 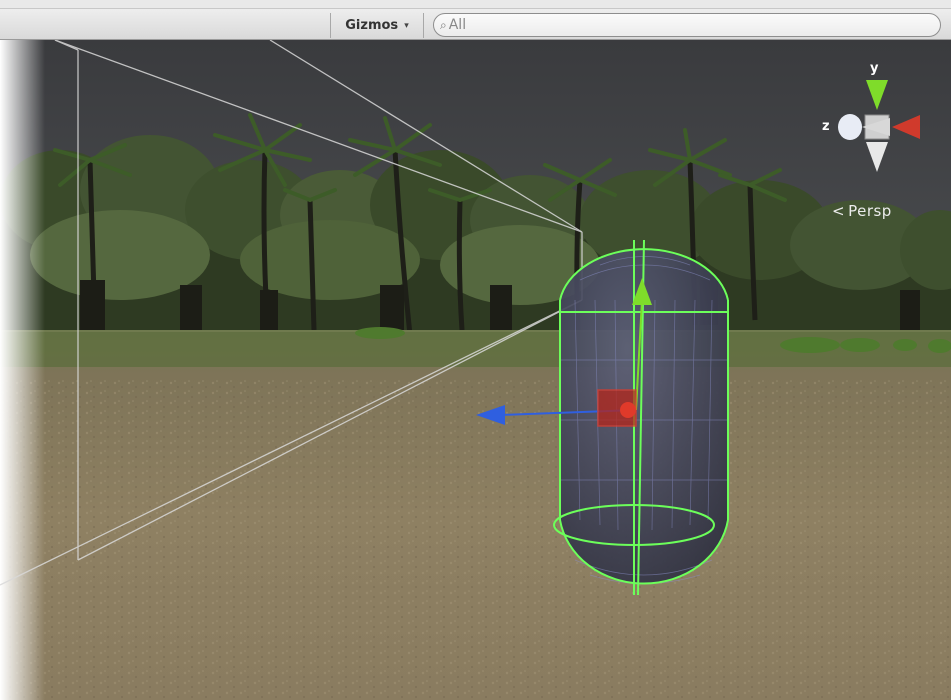 I want to click on toolbar-top-strip, so click(x=475, y=4).